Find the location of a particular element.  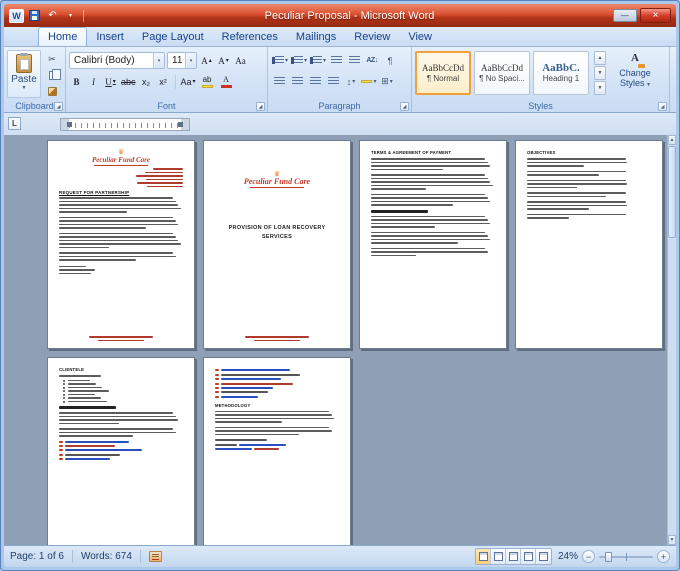

vertical-scrollbar: ▲ ▼ is located at coordinates (671, 340).